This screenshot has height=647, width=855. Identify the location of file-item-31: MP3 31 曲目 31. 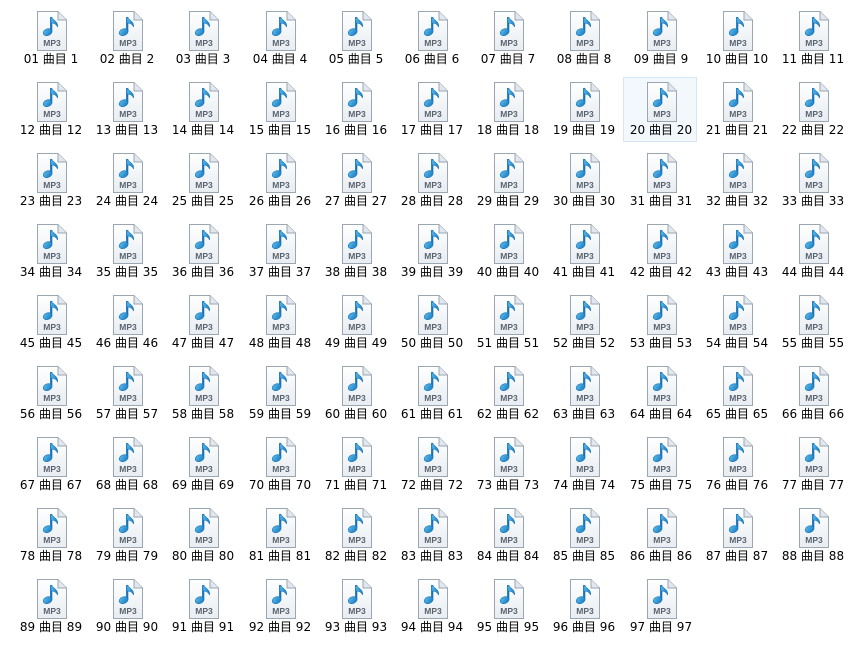
(660, 180).